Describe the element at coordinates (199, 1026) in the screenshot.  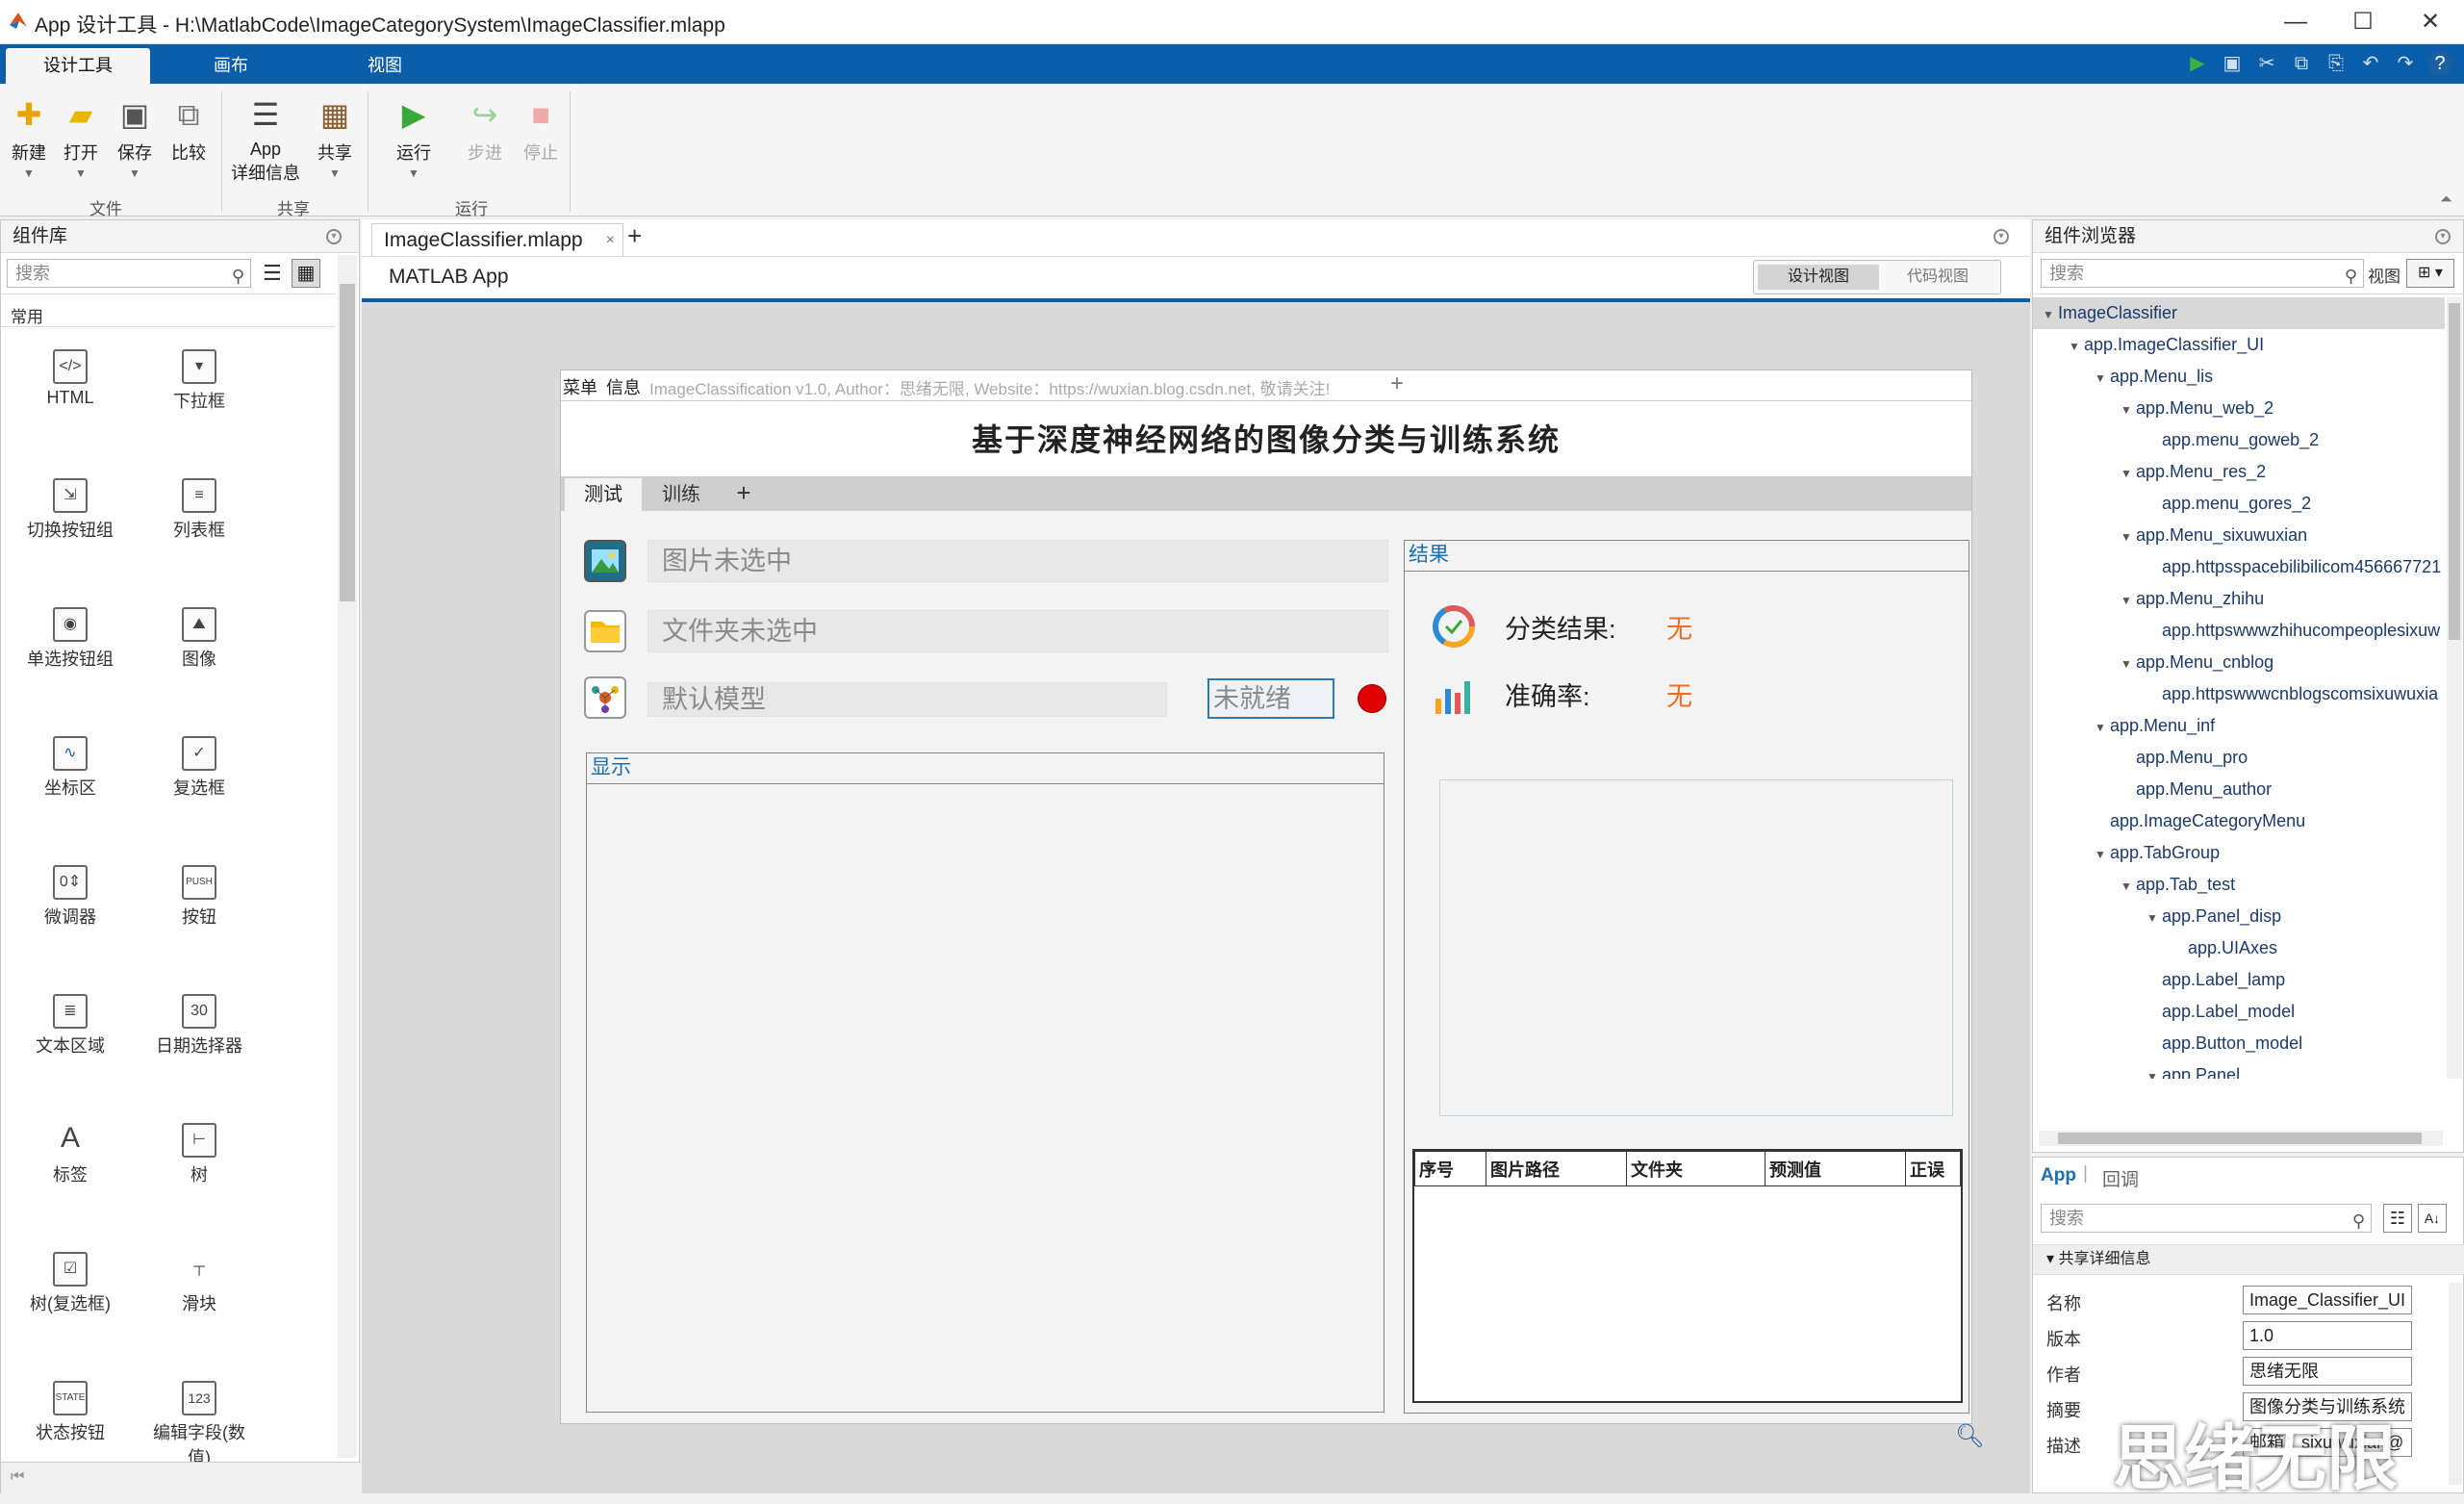
I see `lib-date-picker: 30 日期选择器` at that location.